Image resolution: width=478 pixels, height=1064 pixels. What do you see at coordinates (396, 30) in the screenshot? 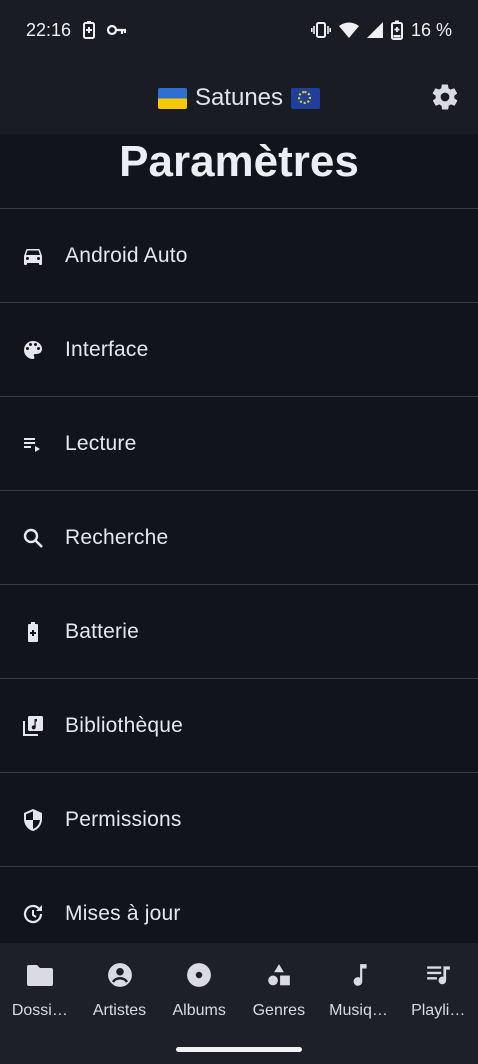
I see `battery-icon` at bounding box center [396, 30].